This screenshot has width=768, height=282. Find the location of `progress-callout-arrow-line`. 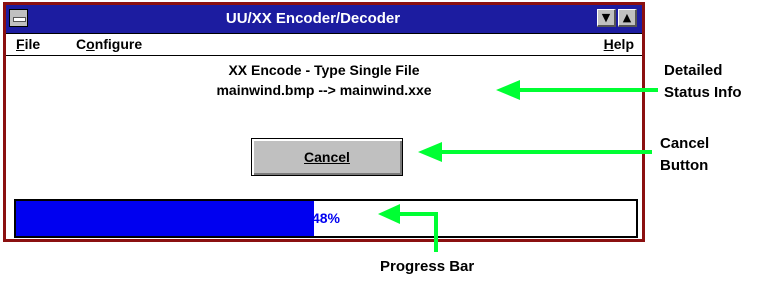

progress-callout-arrow-line is located at coordinates (417, 232).